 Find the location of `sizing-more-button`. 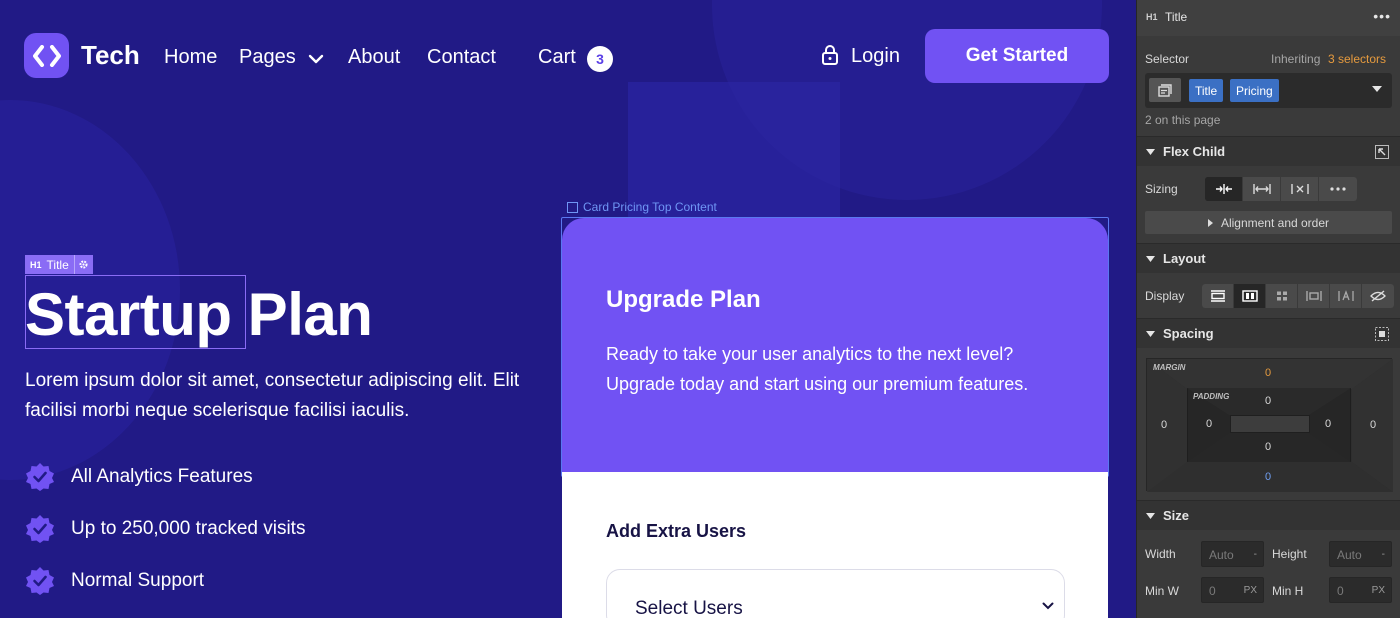

sizing-more-button is located at coordinates (1338, 189).